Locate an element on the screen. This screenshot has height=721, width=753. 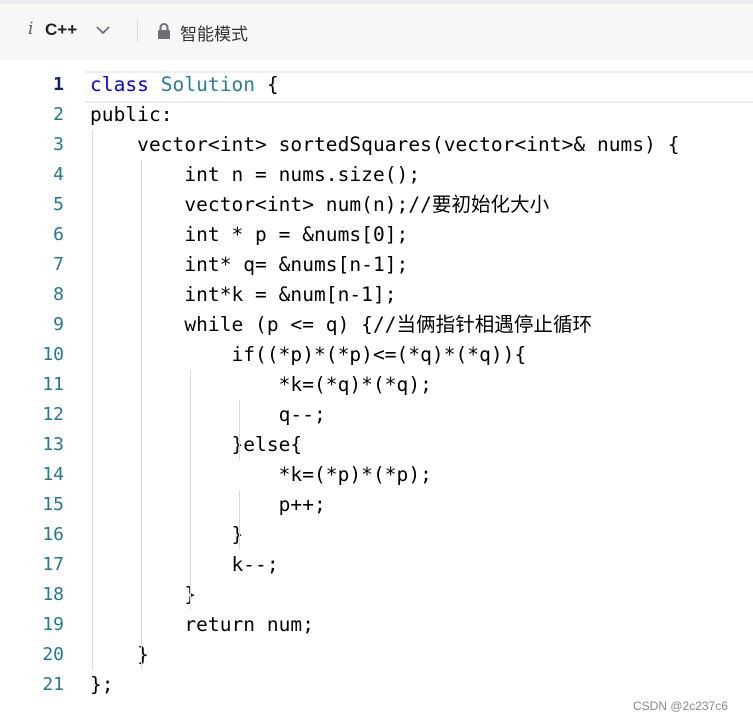
lock-icon is located at coordinates (164, 31).